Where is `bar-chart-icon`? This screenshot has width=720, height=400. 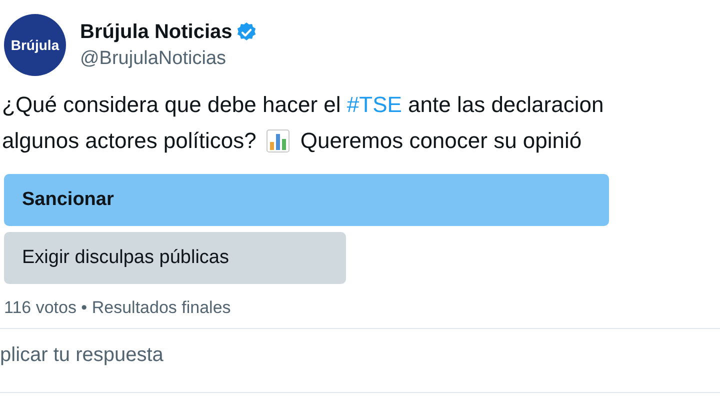 bar-chart-icon is located at coordinates (278, 141).